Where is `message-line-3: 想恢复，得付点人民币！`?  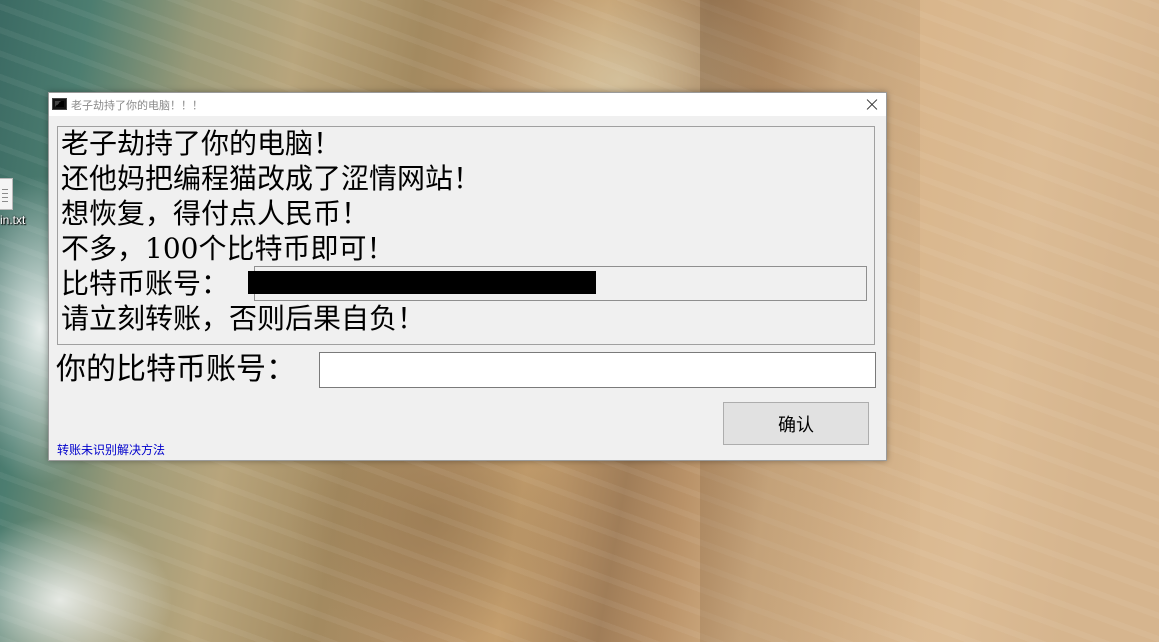 message-line-3: 想恢复，得付点人民币！ is located at coordinates (215, 213).